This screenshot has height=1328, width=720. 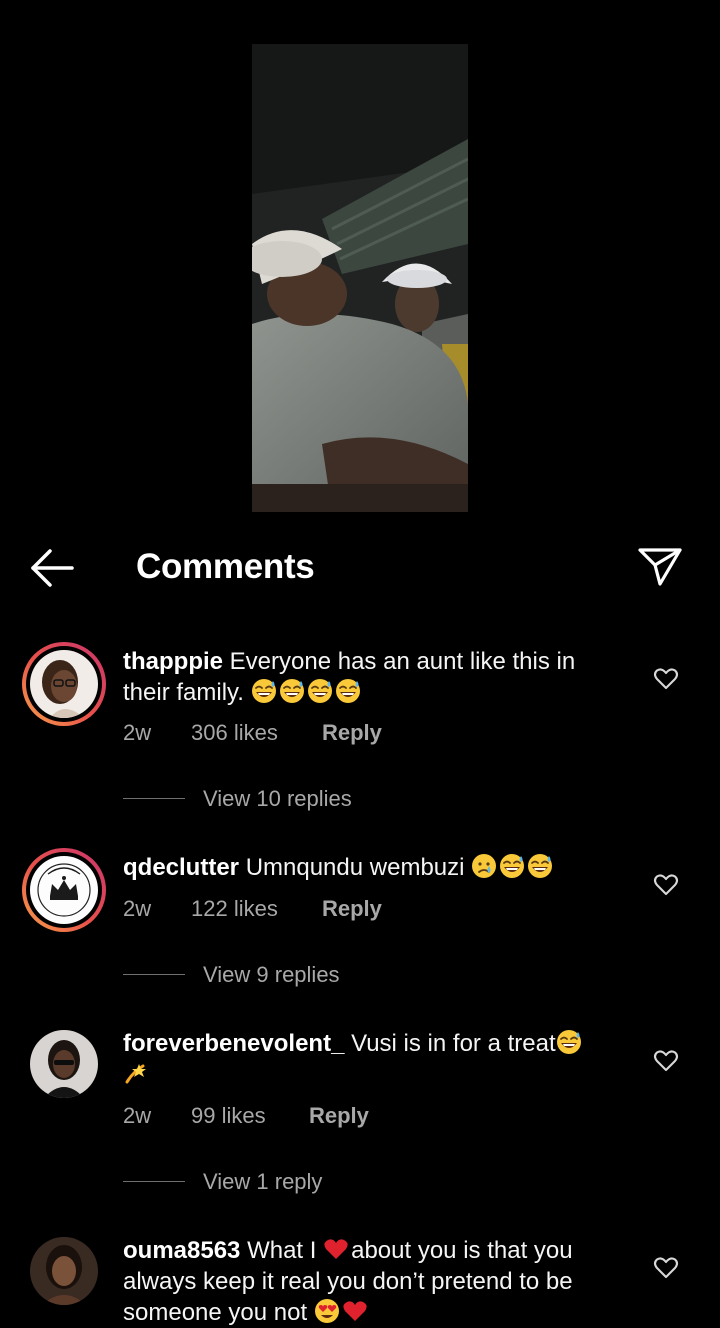 I want to click on comment-username: ouma8563, so click(x=181, y=1250).